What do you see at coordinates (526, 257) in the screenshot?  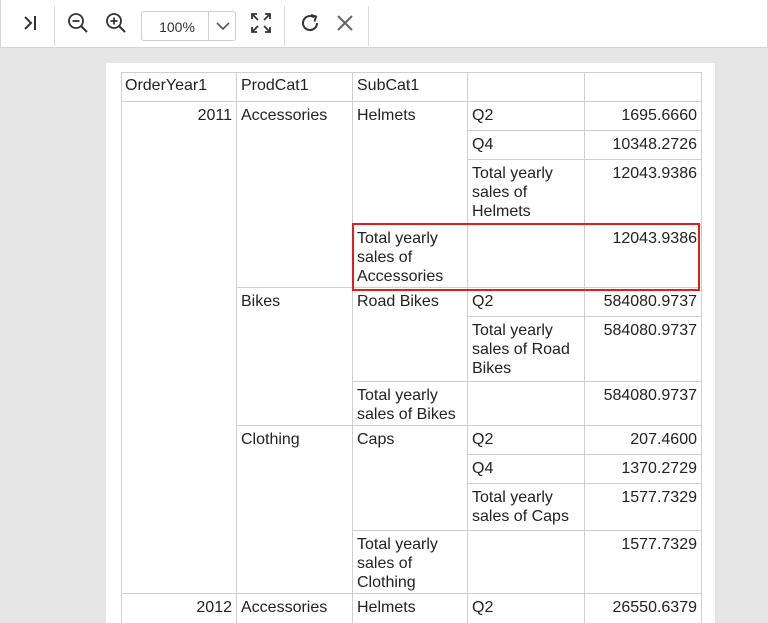 I see `selection-highlight` at bounding box center [526, 257].